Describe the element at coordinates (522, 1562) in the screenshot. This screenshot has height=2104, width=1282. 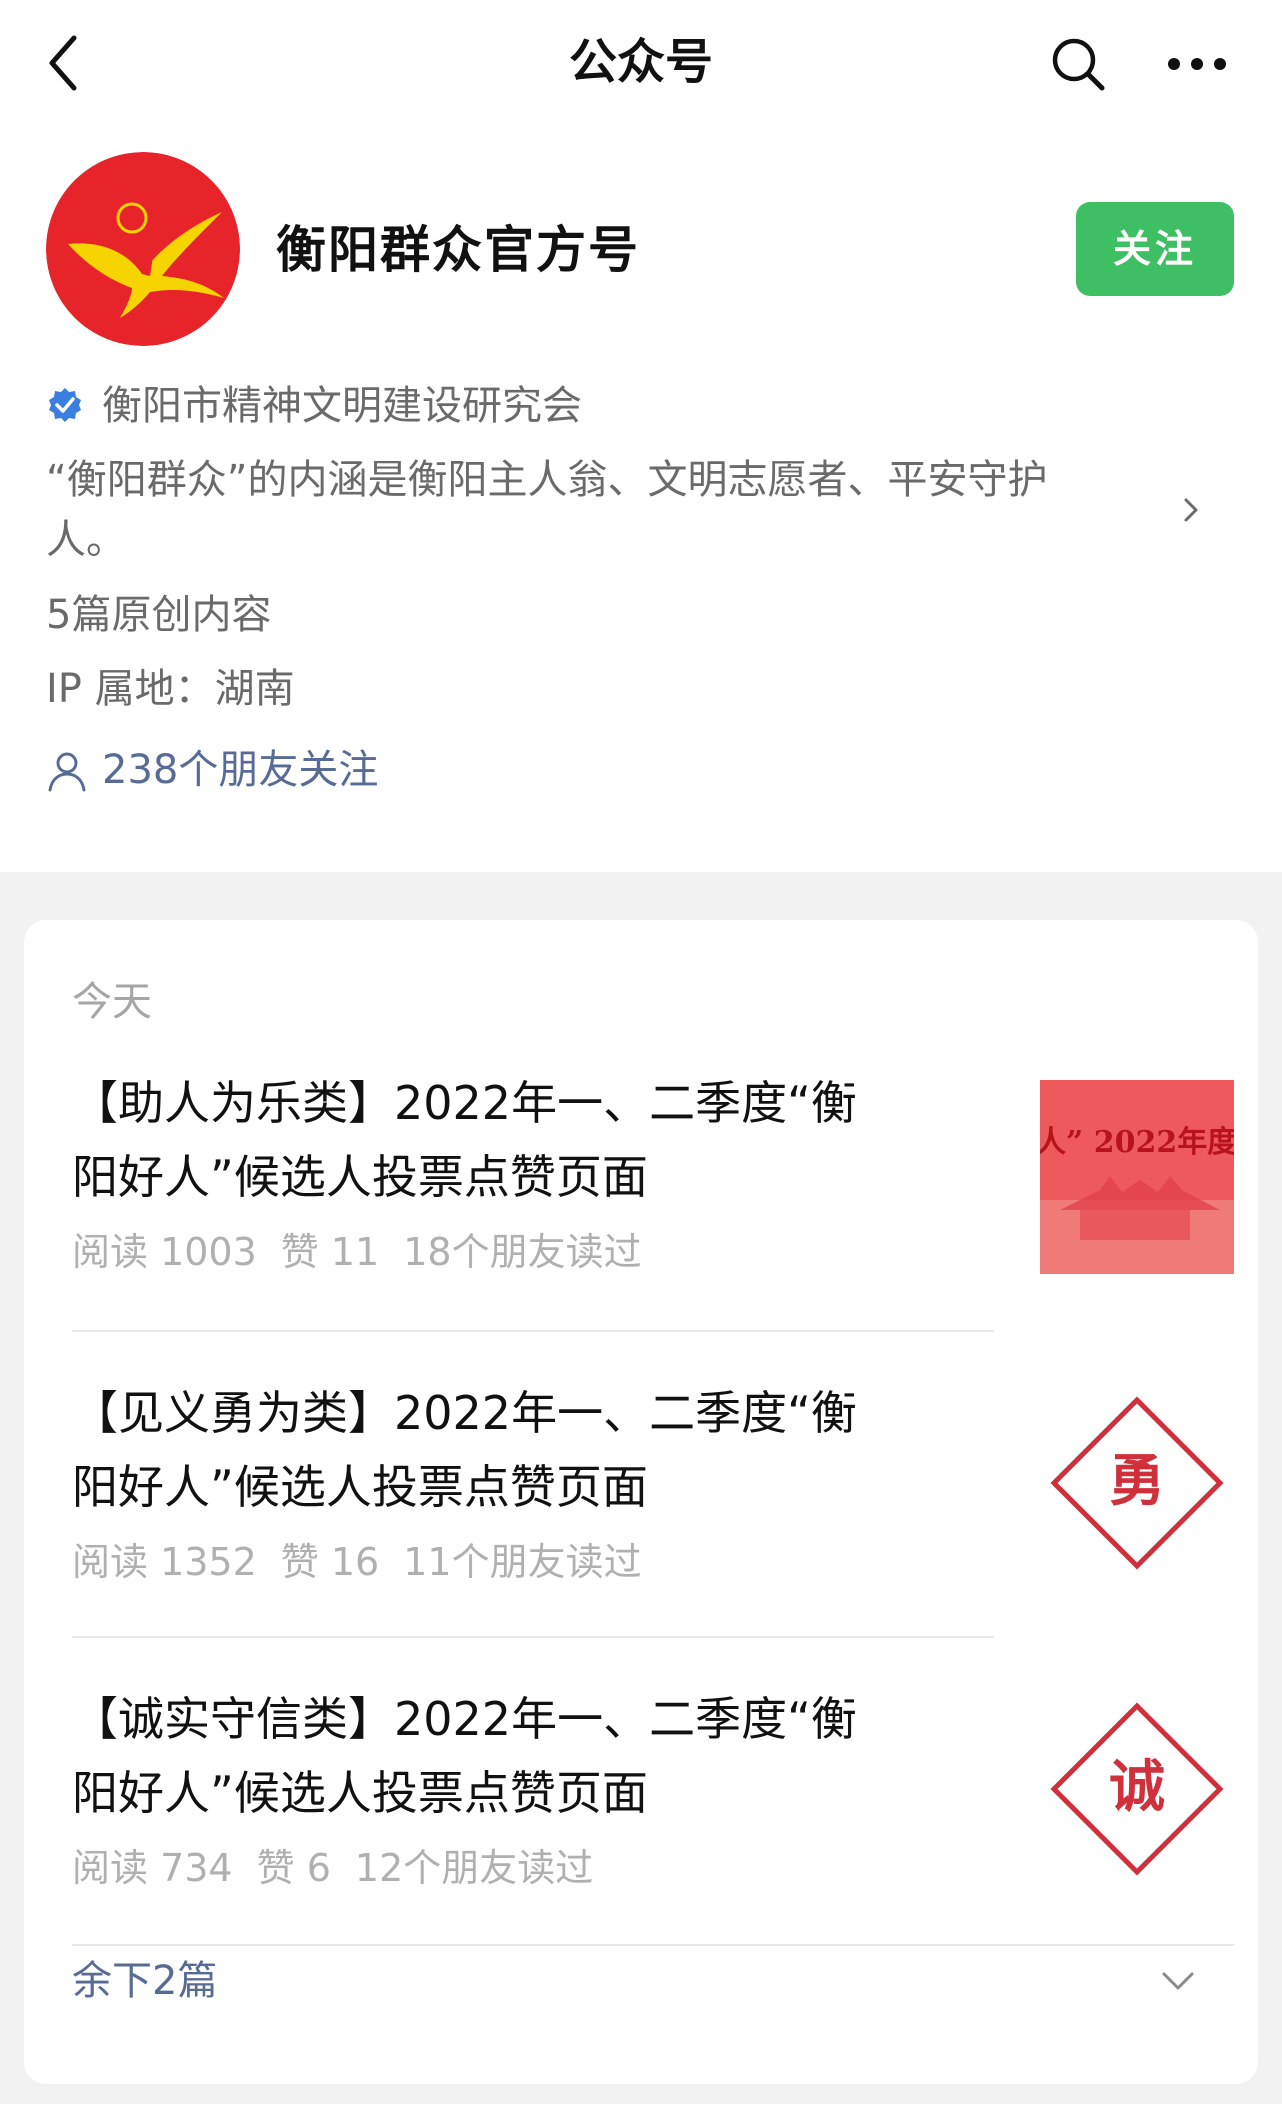
I see `friends-read: 11个朋友读过` at that location.